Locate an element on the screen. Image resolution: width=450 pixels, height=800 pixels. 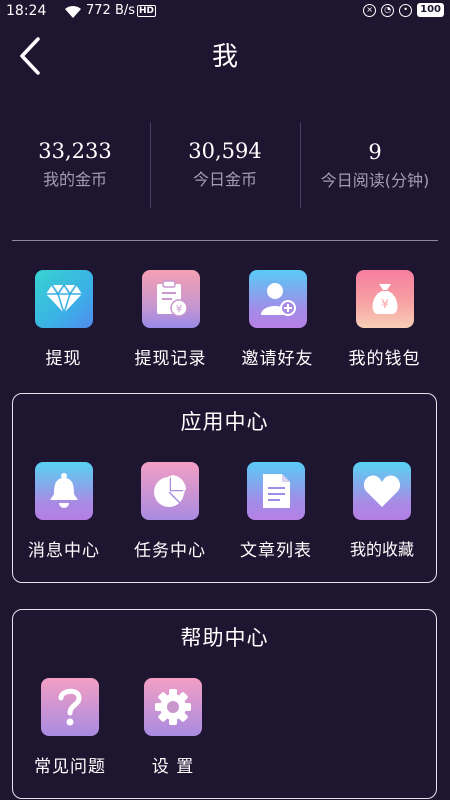
stat-my-coins: 33,233 我的金币 is located at coordinates (75, 165).